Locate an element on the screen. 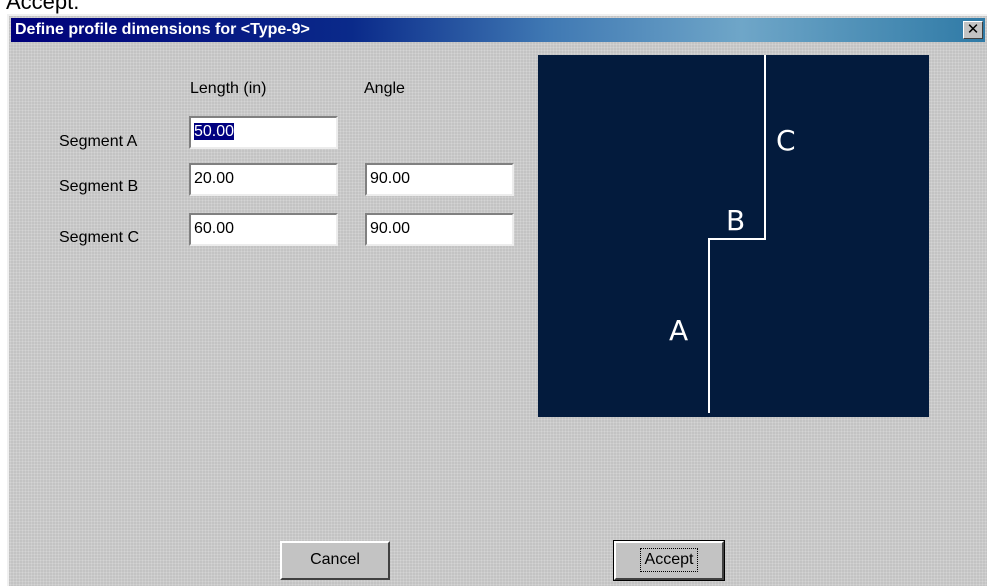 The width and height of the screenshot is (987, 586). angle-column-header: Angle is located at coordinates (384, 88).